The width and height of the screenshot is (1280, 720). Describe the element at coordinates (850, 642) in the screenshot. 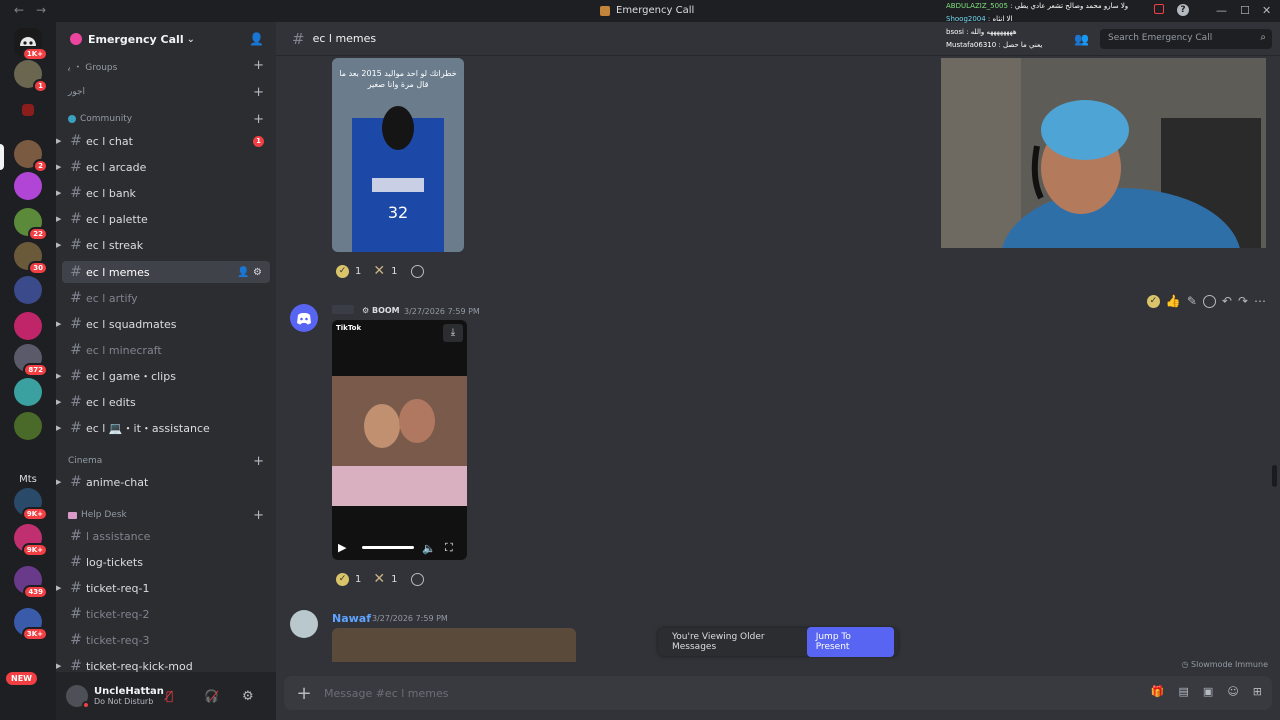

I see `jump-to-present-button: Jump To Present` at that location.